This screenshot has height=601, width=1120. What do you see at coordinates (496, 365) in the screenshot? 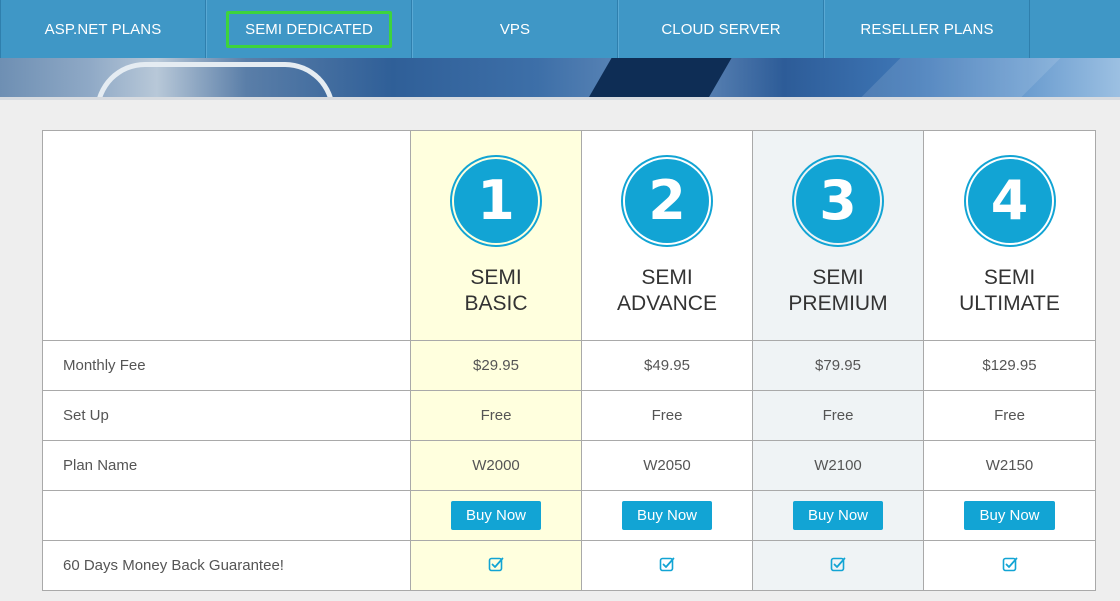
I see `monthly-fee-cell: $29.95` at bounding box center [496, 365].